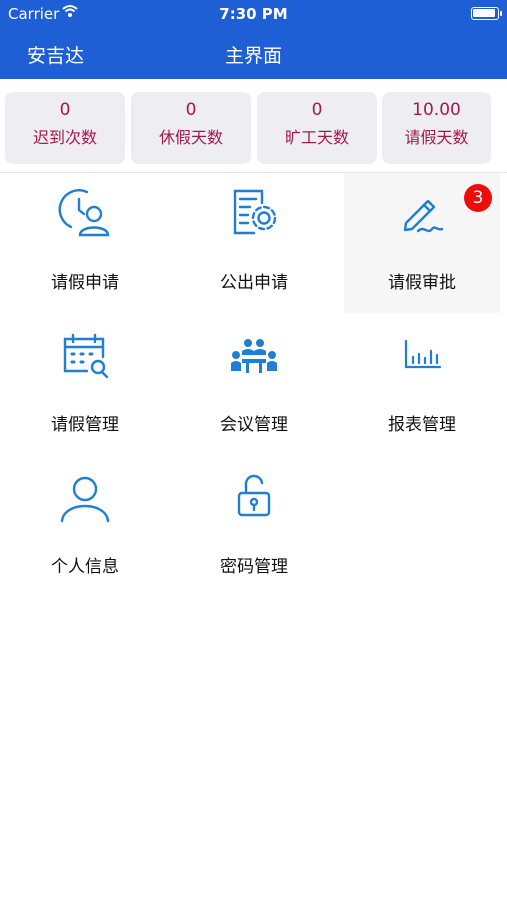 This screenshot has width=507, height=900. I want to click on bar-chart-icon, so click(423, 354).